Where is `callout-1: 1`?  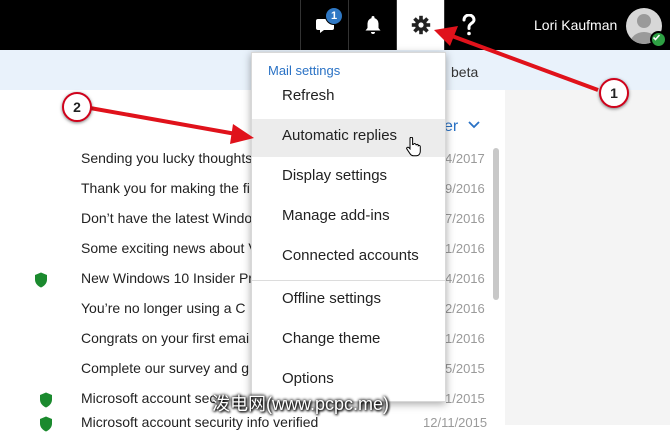
callout-1: 1 is located at coordinates (614, 93).